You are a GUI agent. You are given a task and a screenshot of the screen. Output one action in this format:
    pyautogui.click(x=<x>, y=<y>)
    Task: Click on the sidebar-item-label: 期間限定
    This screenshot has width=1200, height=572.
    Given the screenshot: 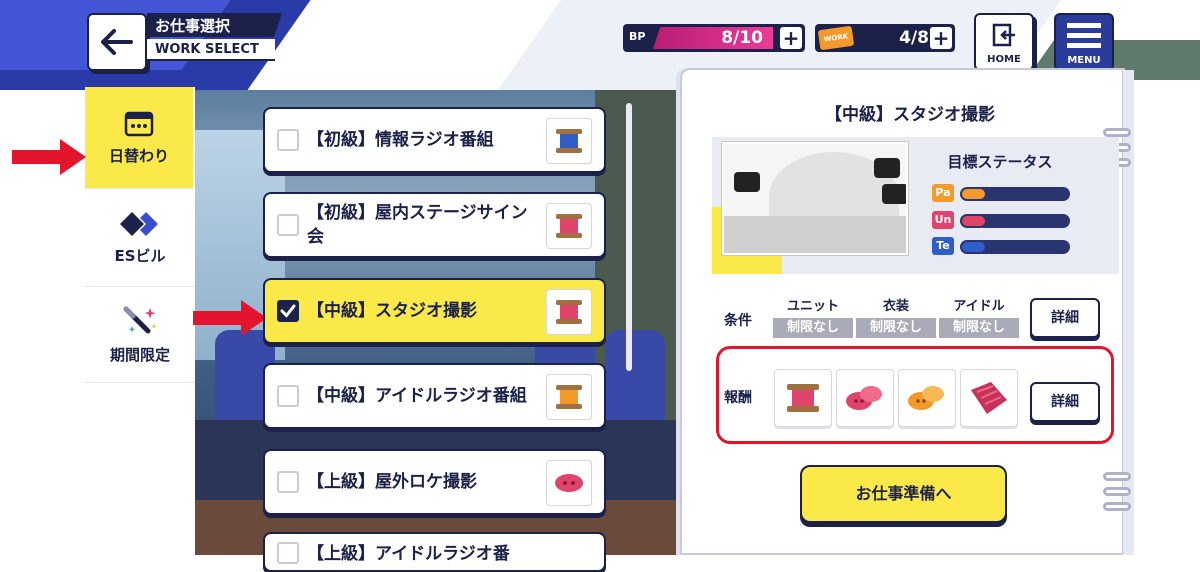 What is the action you would take?
    pyautogui.click(x=139, y=355)
    